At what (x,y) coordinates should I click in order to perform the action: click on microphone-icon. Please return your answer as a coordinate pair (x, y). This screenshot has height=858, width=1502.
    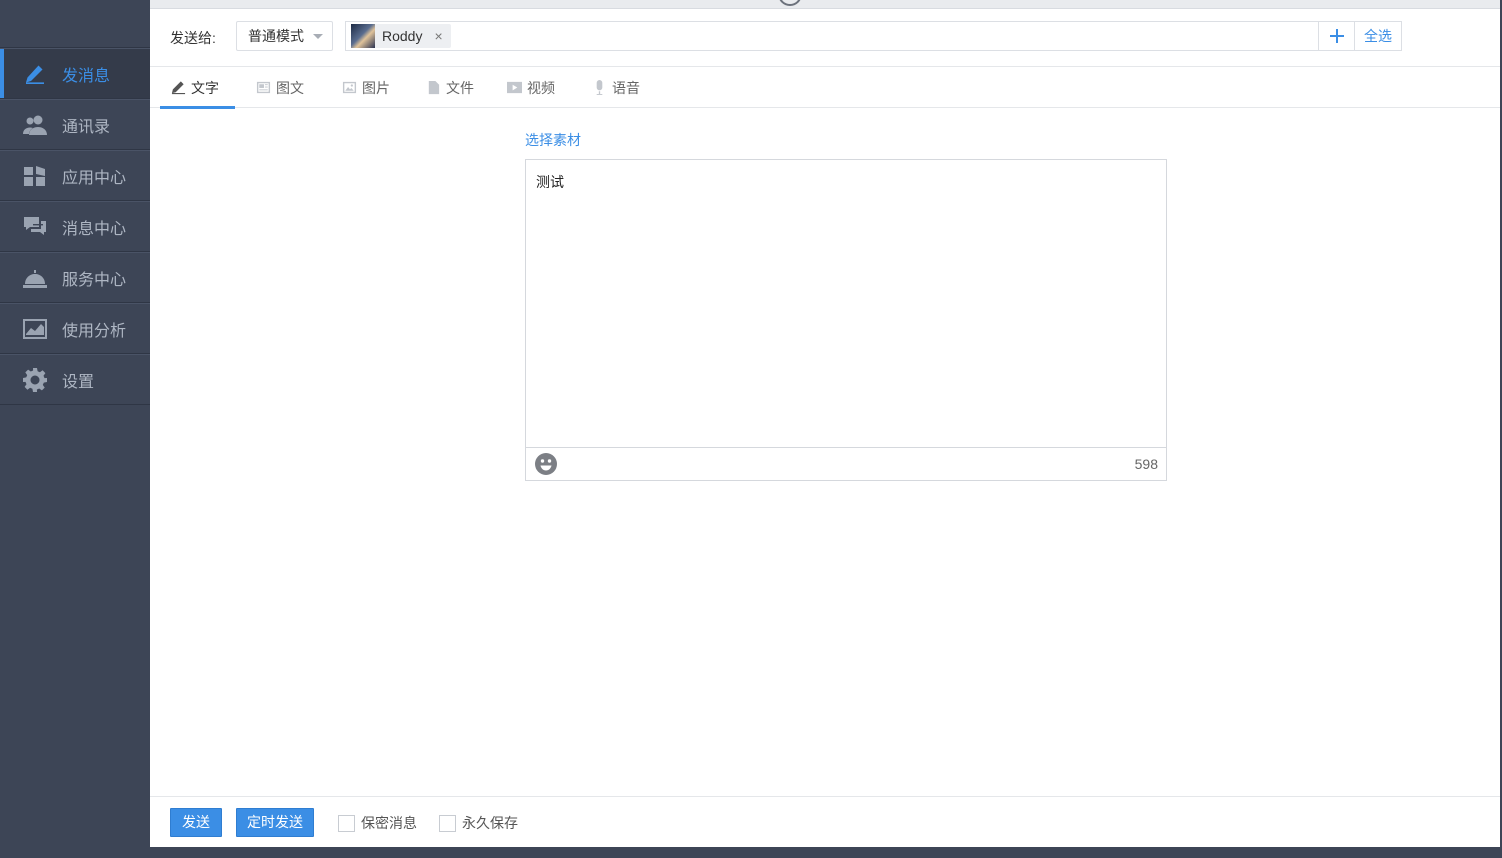
    Looking at the image, I should click on (599, 88).